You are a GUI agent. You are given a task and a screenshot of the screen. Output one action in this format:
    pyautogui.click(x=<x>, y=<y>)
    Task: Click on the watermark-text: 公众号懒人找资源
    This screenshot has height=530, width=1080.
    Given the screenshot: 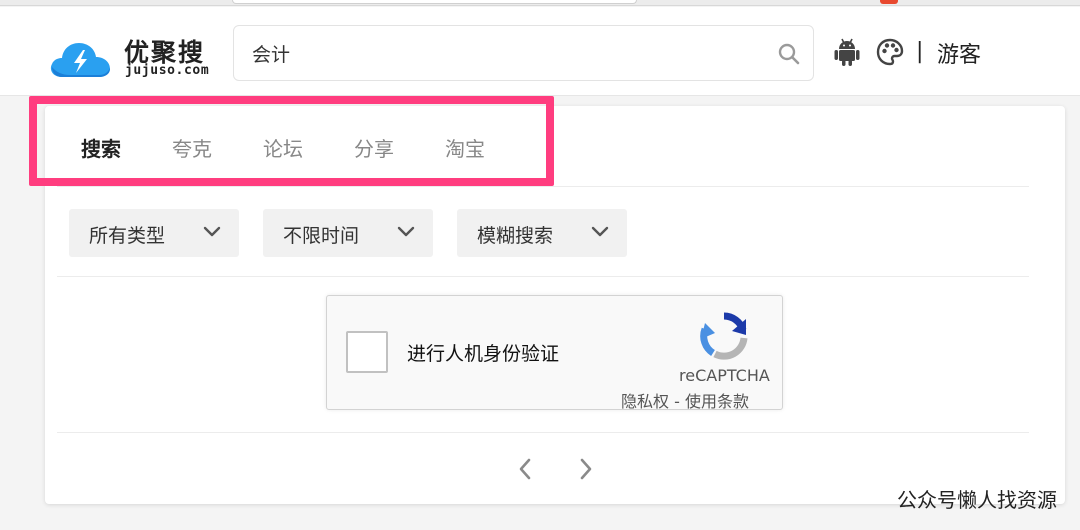 What is the action you would take?
    pyautogui.click(x=977, y=500)
    